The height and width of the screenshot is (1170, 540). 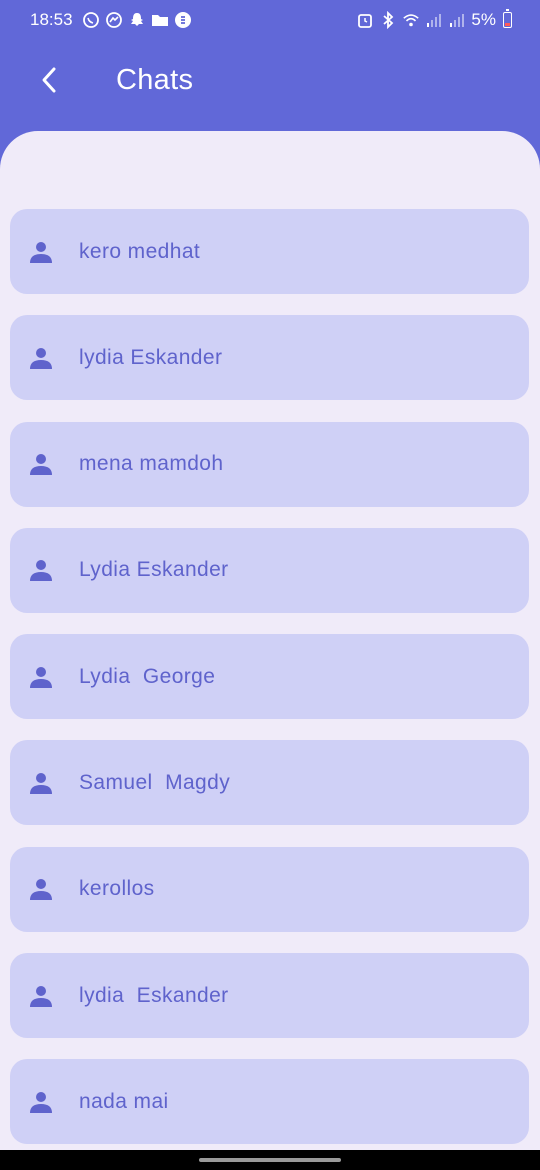 I want to click on chat-item: mena mamdoh, so click(x=269, y=464).